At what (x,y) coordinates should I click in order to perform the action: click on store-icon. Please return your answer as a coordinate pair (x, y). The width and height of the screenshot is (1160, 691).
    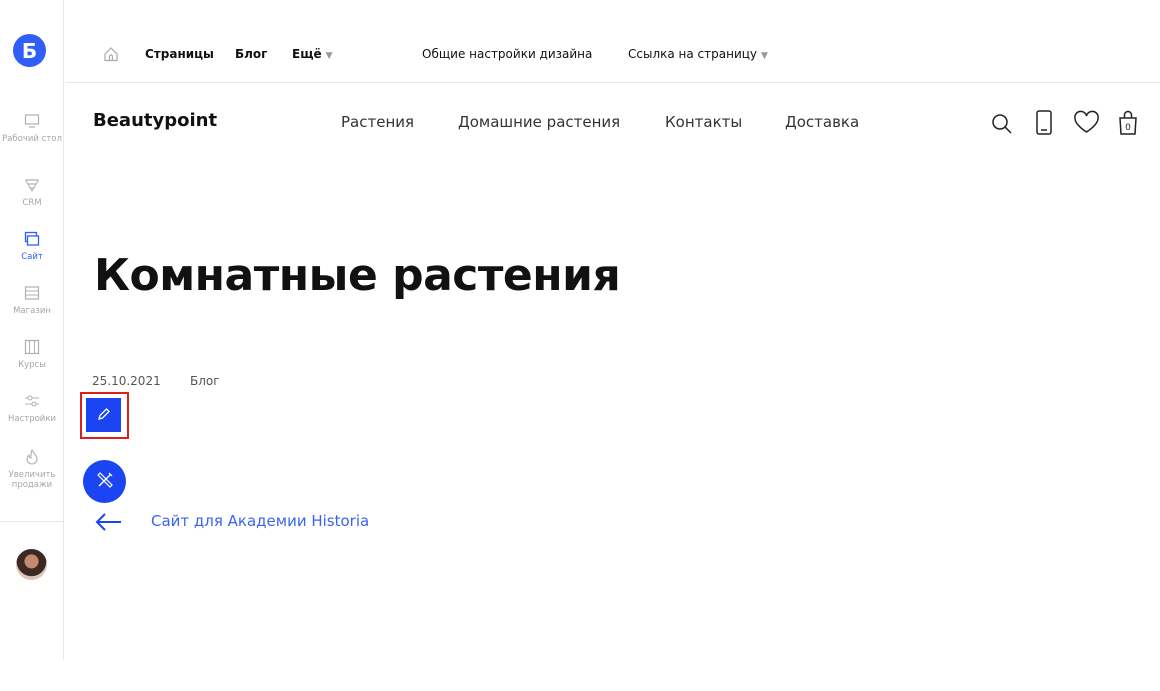
    Looking at the image, I should click on (32, 293).